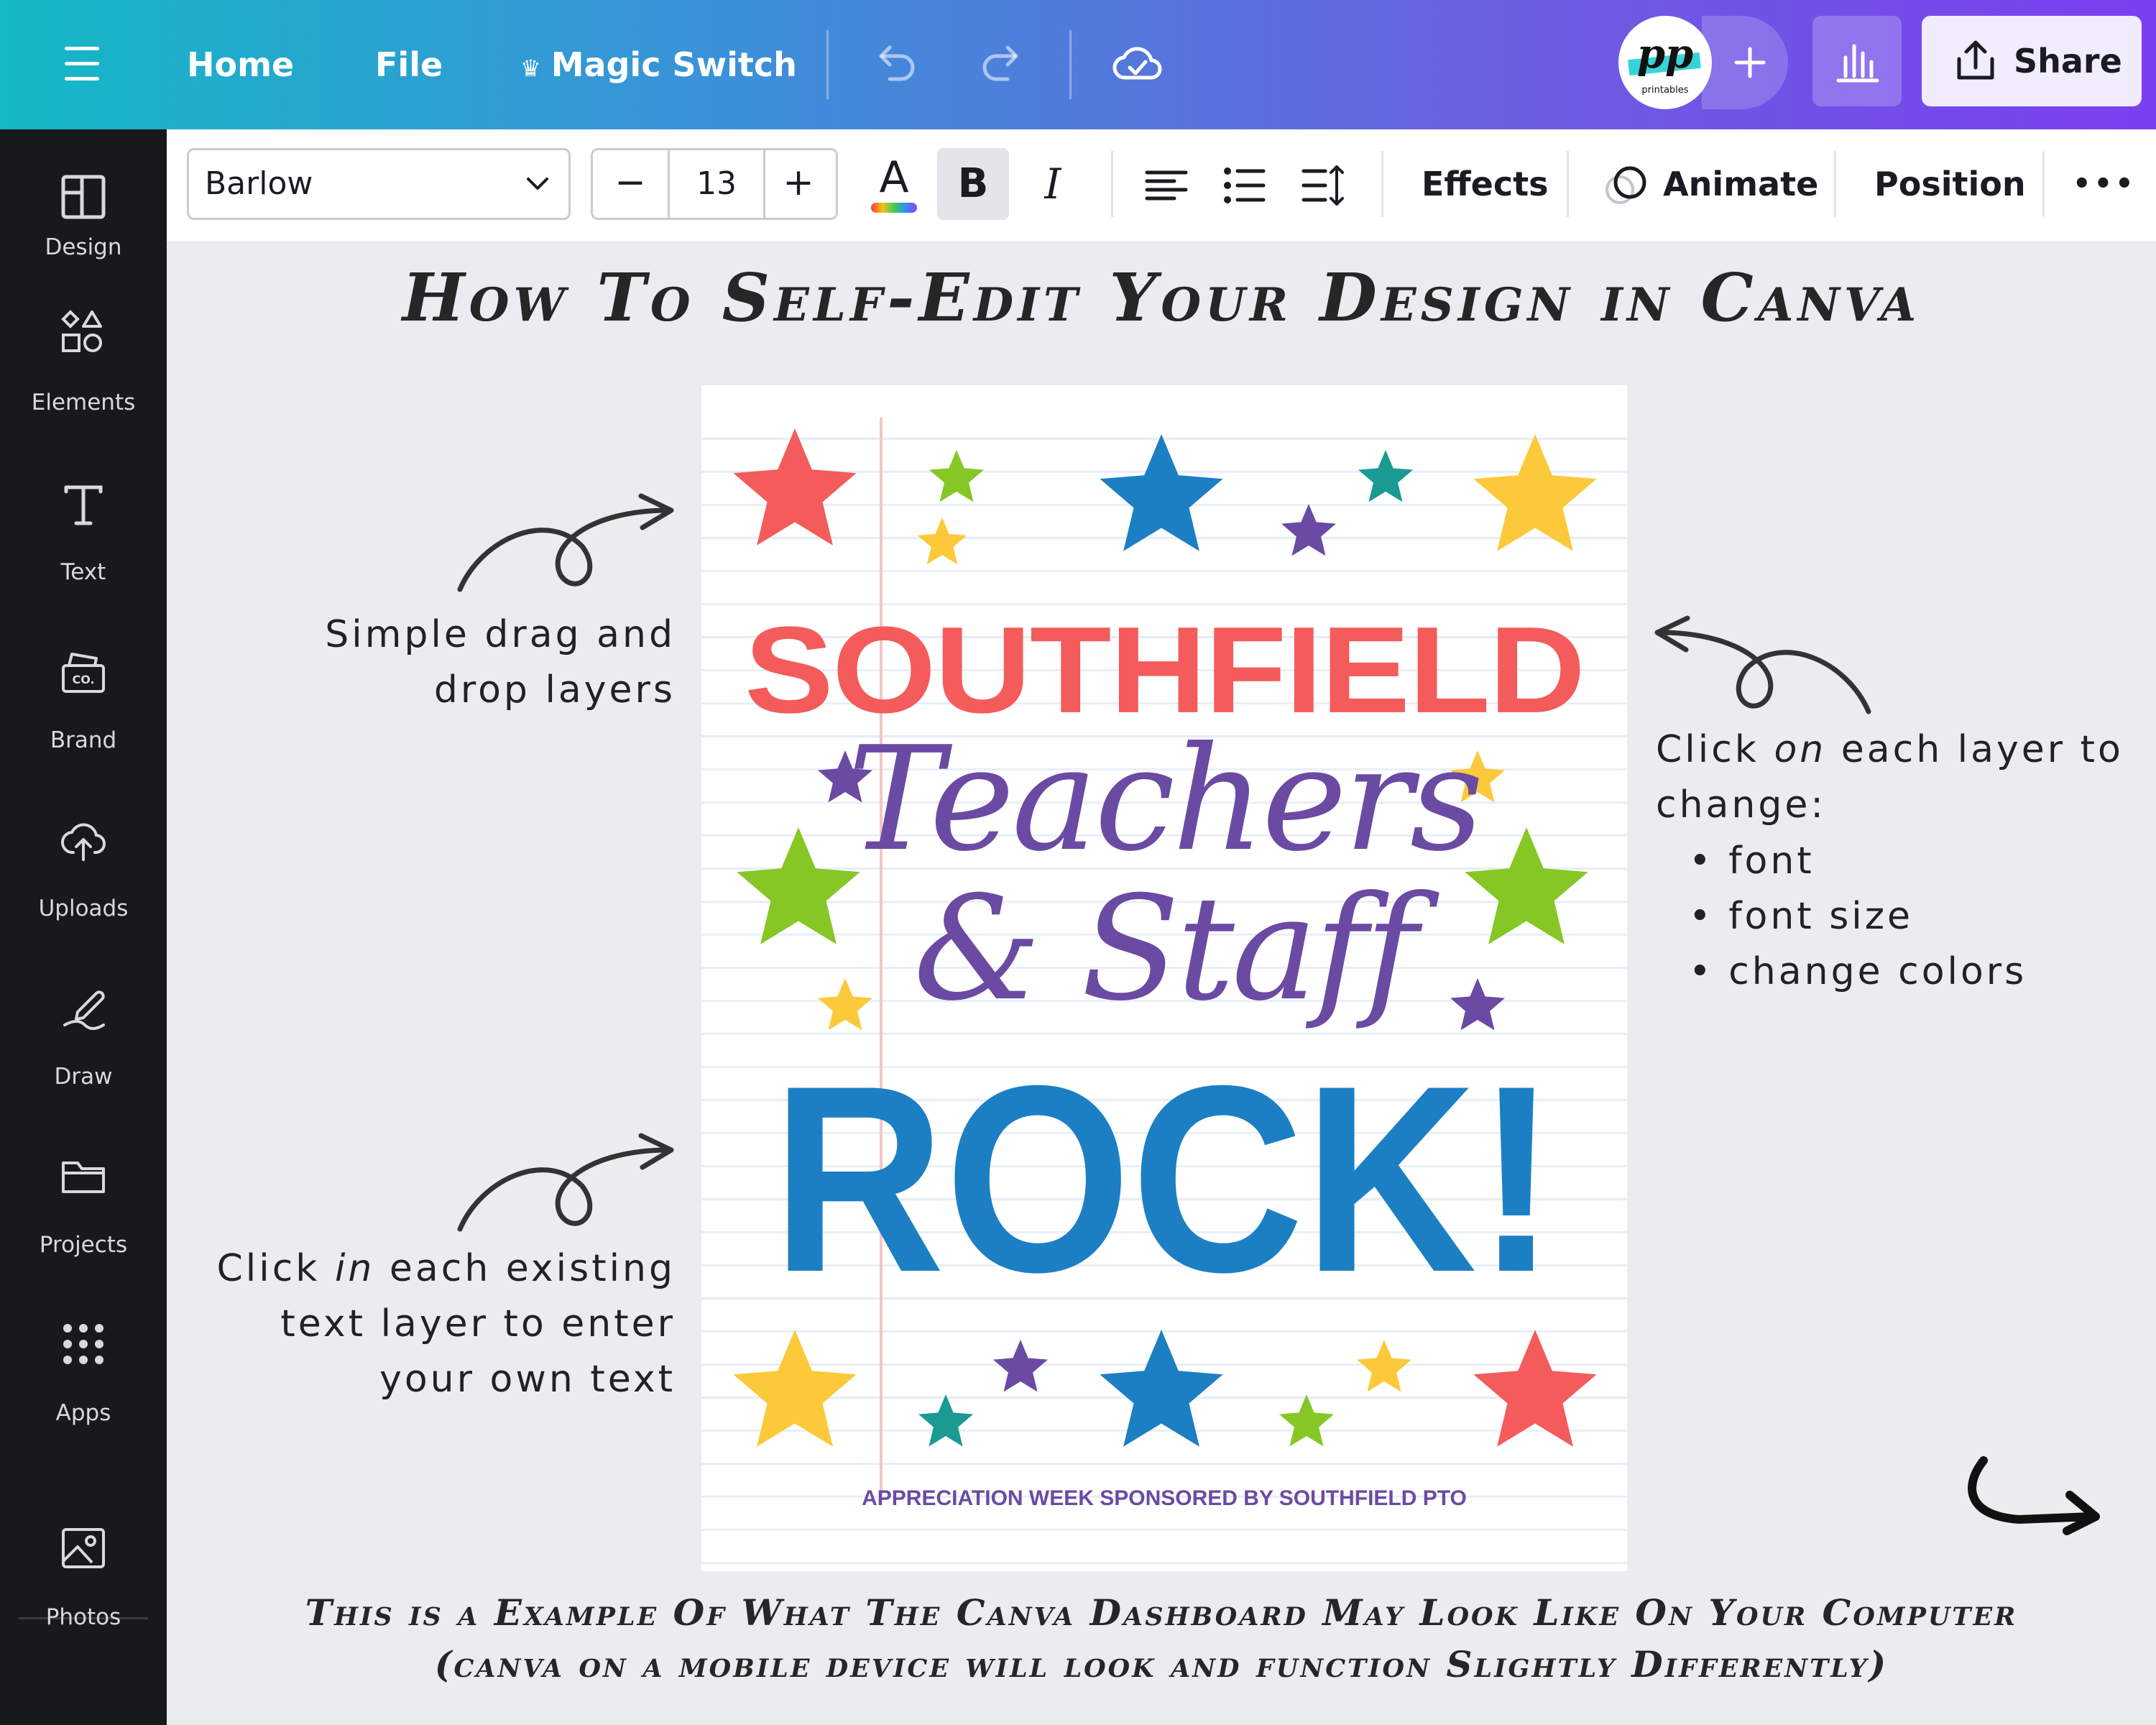  Describe the element at coordinates (83, 1617) in the screenshot. I see `sidebar-item-label: Photos` at that location.